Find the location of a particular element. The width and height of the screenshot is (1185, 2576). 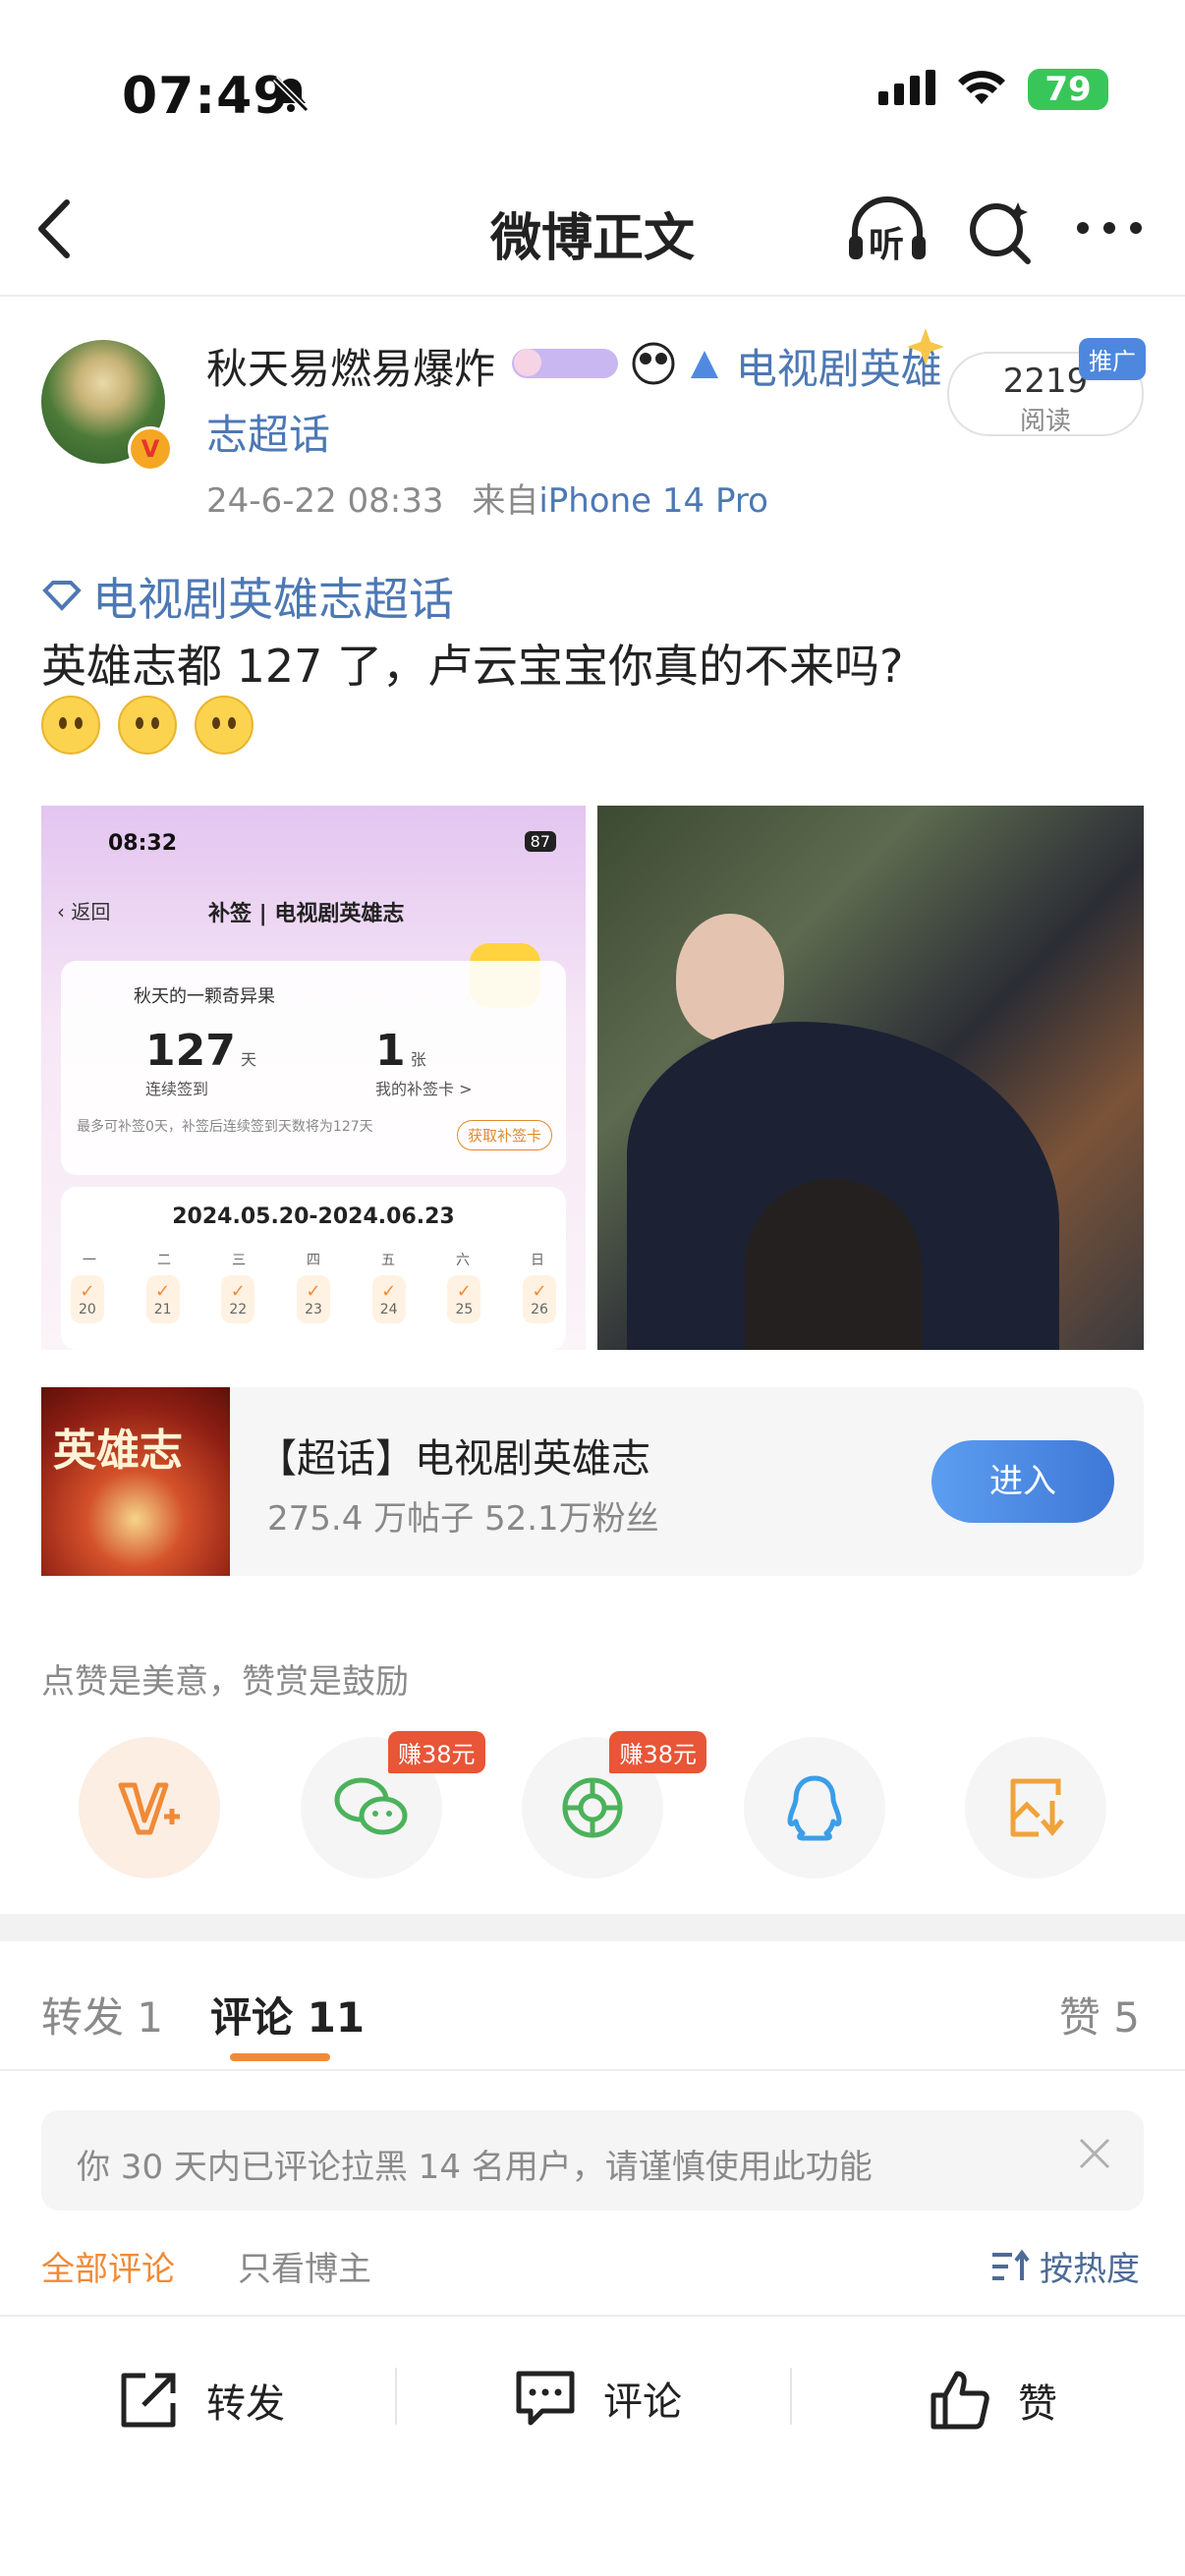

shot-back-label: 返回 is located at coordinates (91, 912).